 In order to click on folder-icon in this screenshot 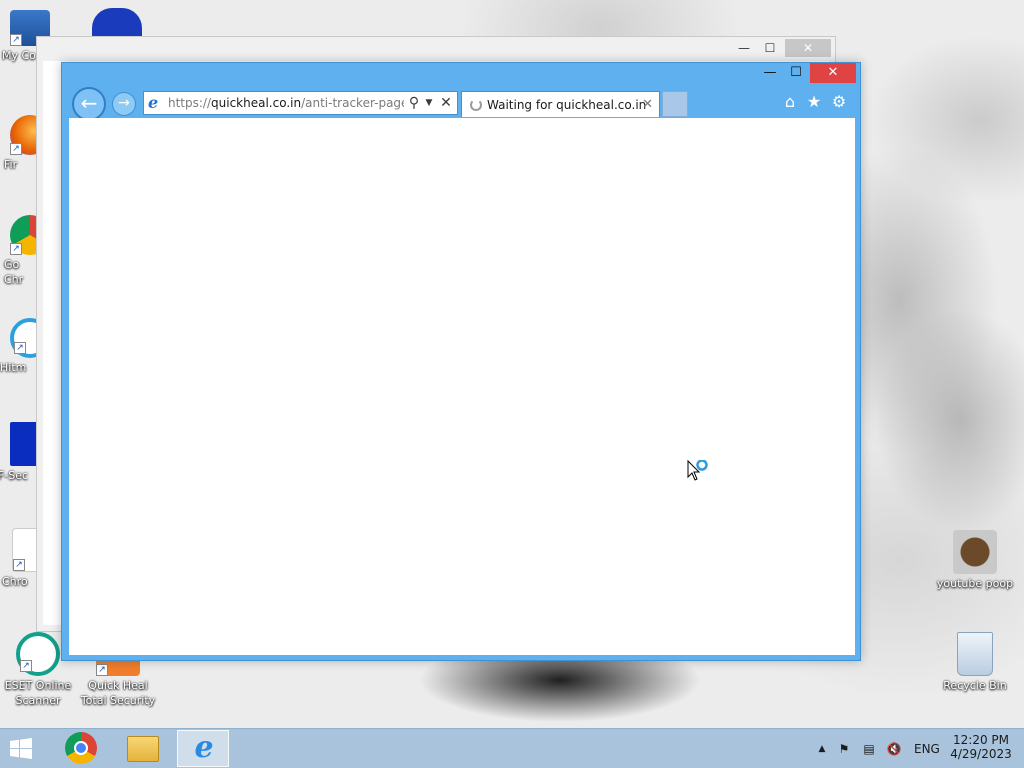, I will do `click(143, 749)`.